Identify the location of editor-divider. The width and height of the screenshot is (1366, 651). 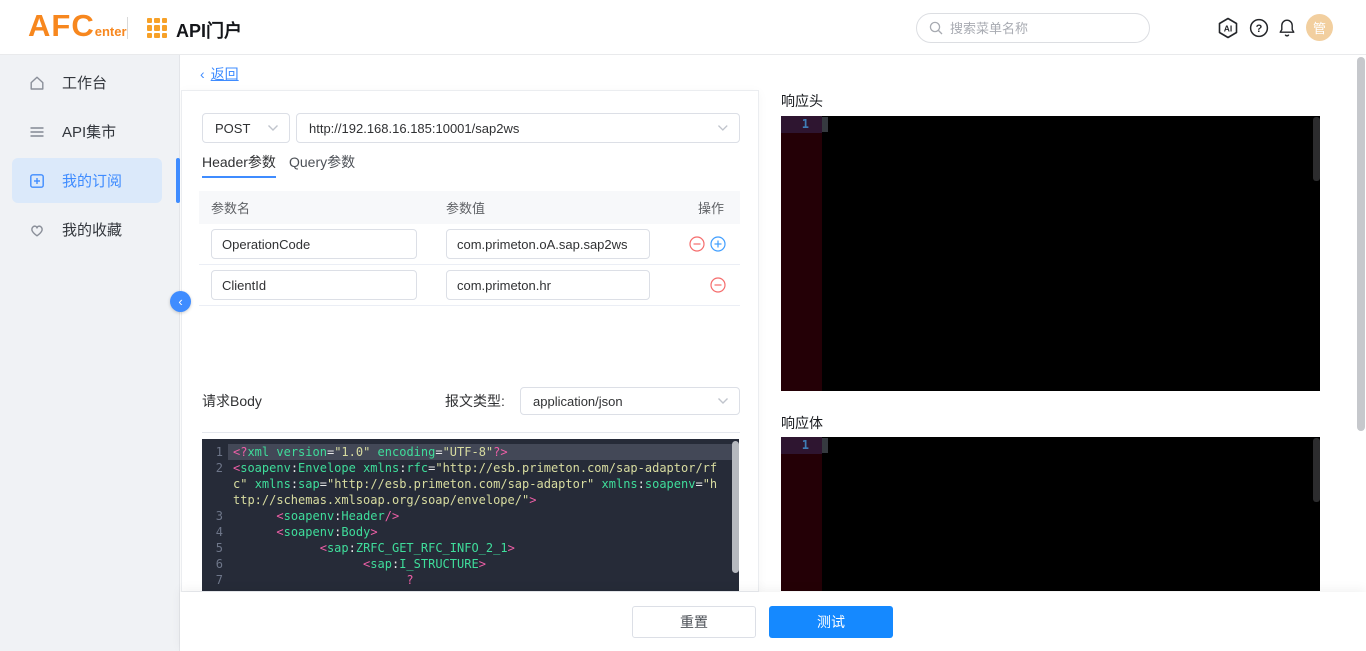
(471, 432).